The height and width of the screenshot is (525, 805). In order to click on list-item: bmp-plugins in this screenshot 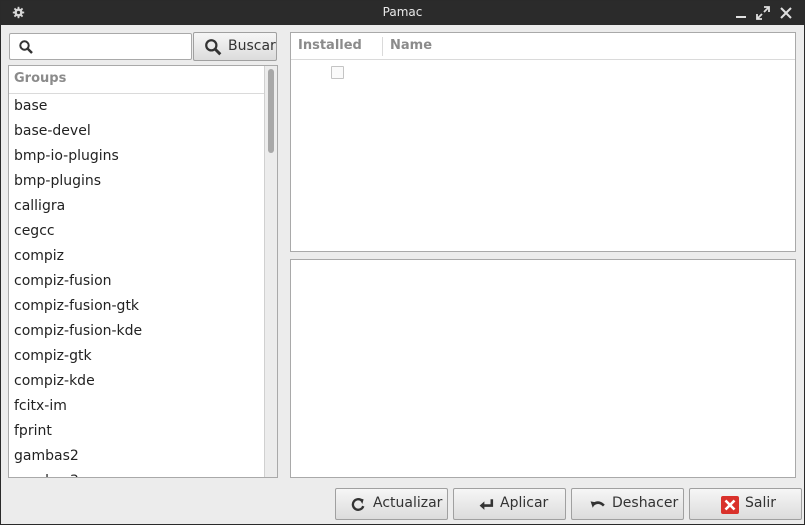, I will do `click(137, 181)`.